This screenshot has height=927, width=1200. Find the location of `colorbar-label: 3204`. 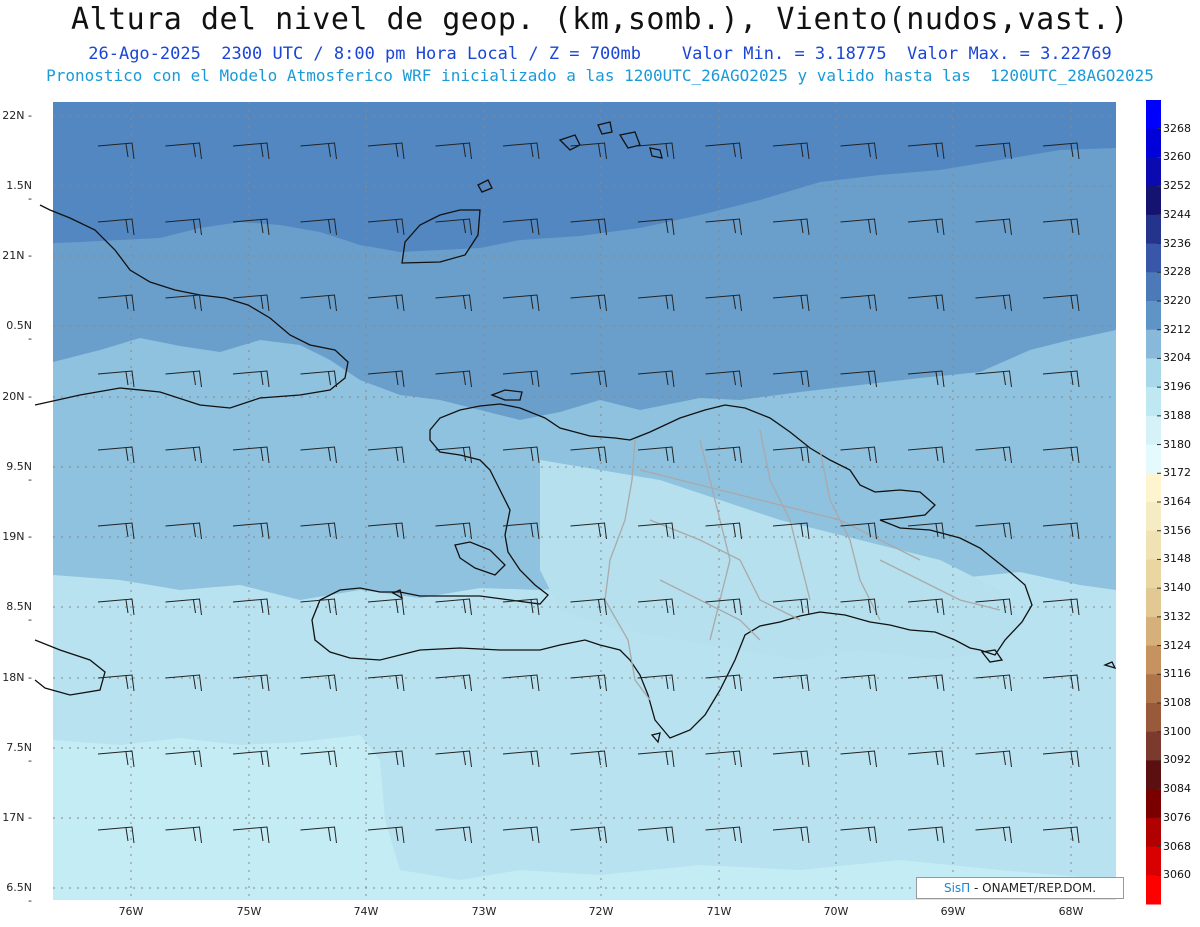

colorbar-label: 3204 is located at coordinates (1177, 358).